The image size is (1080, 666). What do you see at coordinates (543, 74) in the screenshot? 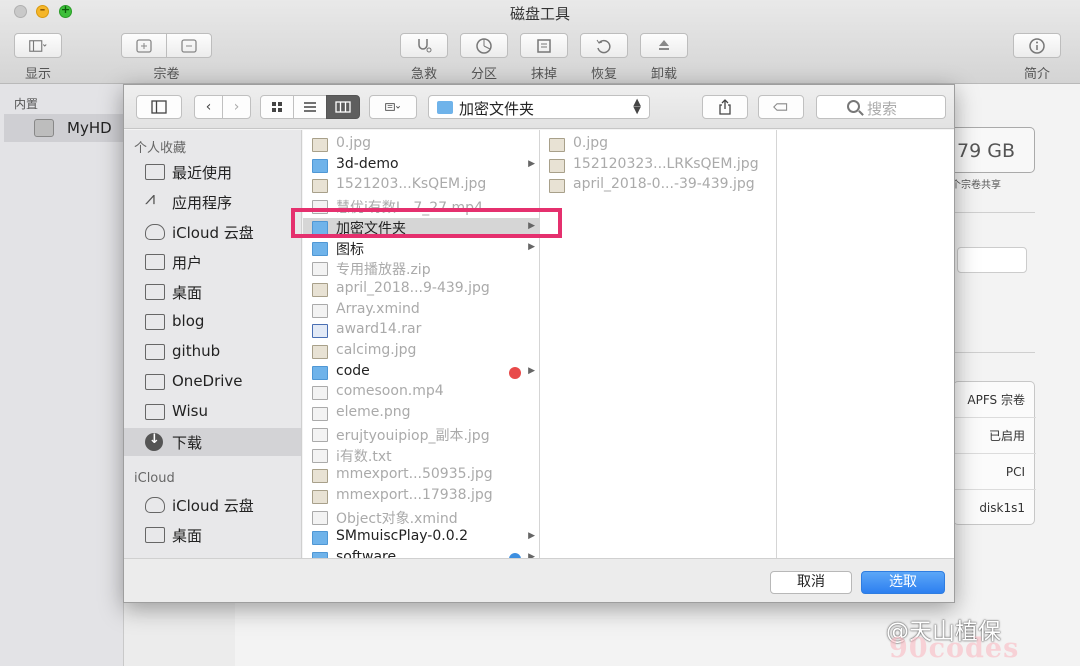
I see `erase-label: 抹掉` at bounding box center [543, 74].